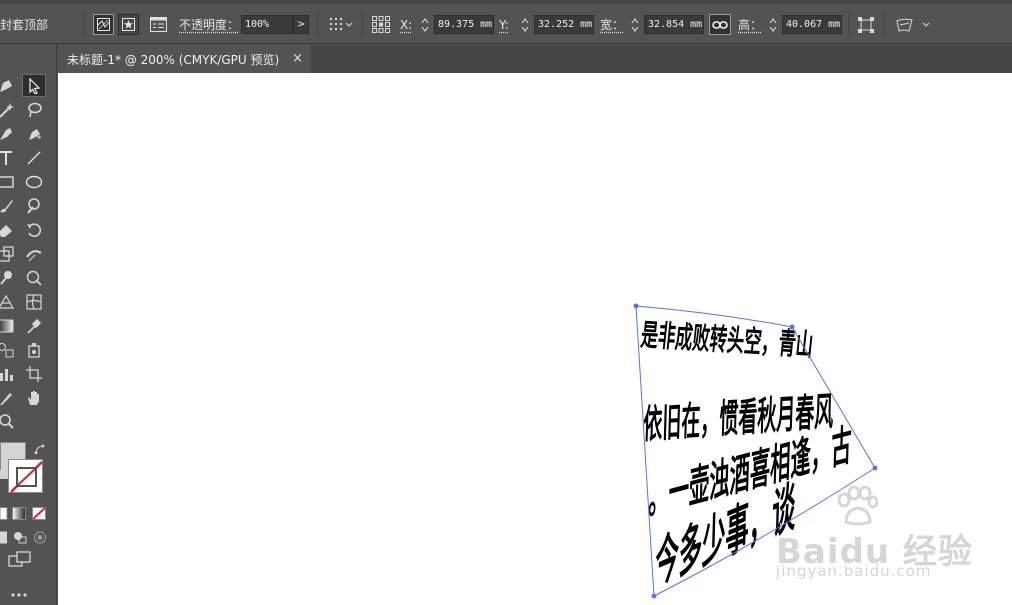  What do you see at coordinates (40, 450) in the screenshot?
I see `swap-fill-stroke-icon` at bounding box center [40, 450].